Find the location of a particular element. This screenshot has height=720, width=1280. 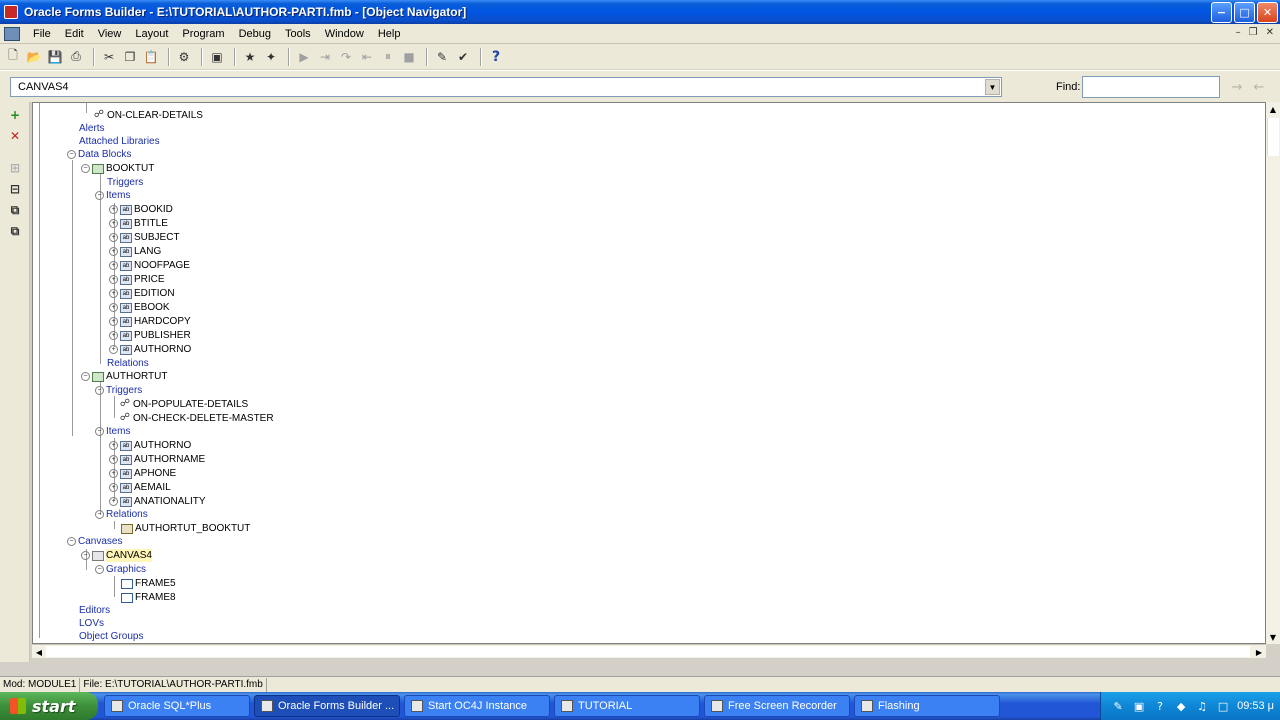

step-into-icon: ⇥ is located at coordinates (325, 57).